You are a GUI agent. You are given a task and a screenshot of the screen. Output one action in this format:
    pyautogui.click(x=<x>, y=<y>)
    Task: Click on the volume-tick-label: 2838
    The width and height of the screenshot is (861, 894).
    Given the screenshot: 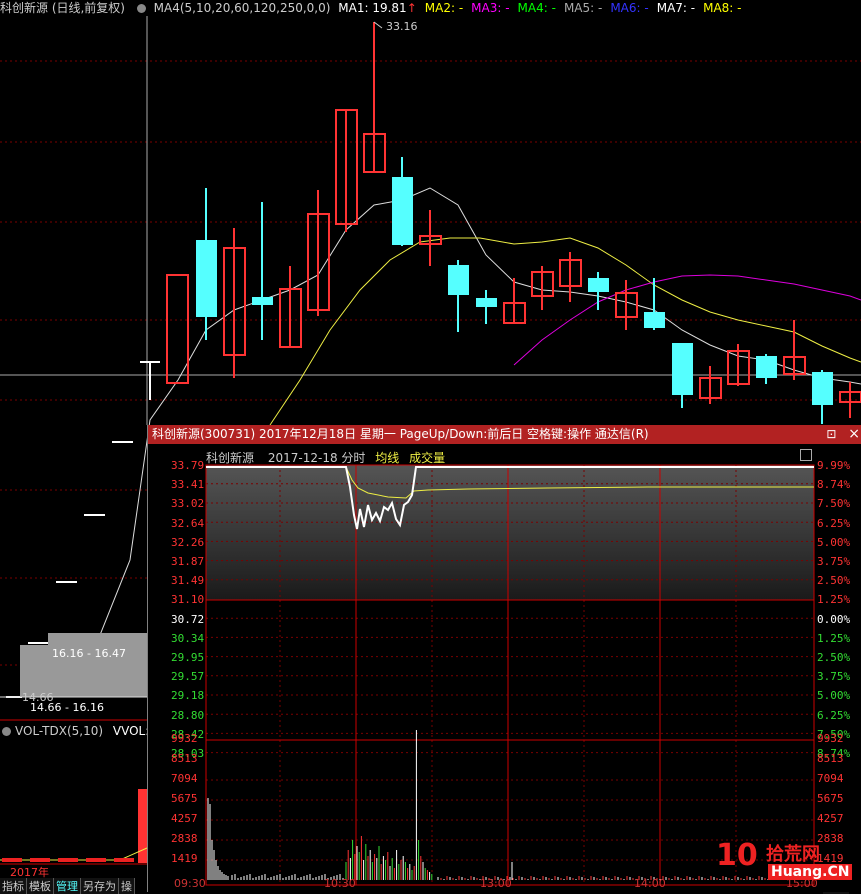 What is the action you would take?
    pyautogui.click(x=184, y=838)
    